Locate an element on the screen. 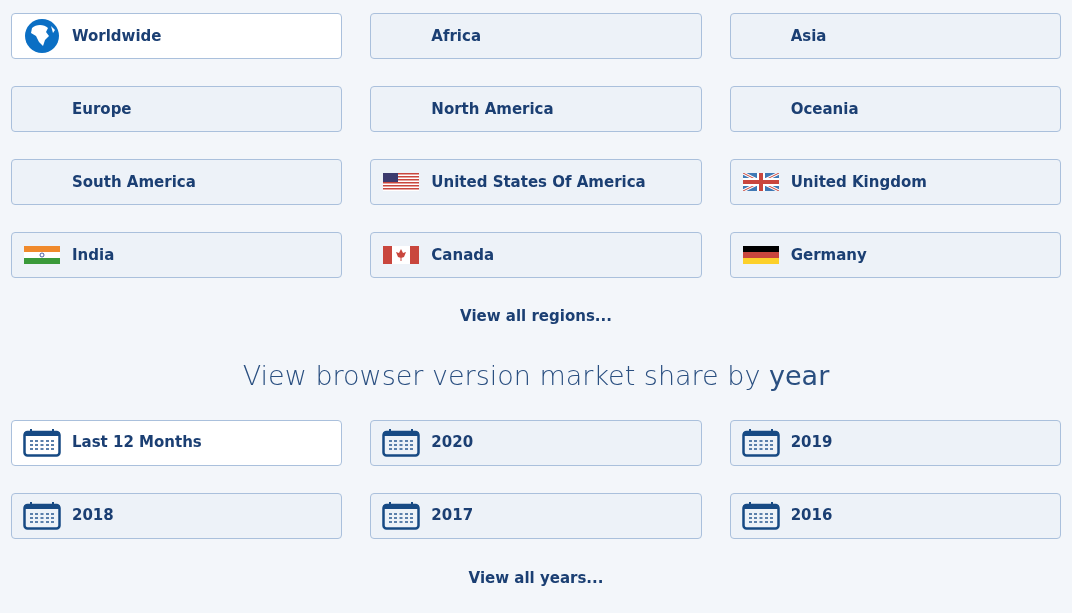 The width and height of the screenshot is (1072, 613). option-card: Europe is located at coordinates (177, 109).